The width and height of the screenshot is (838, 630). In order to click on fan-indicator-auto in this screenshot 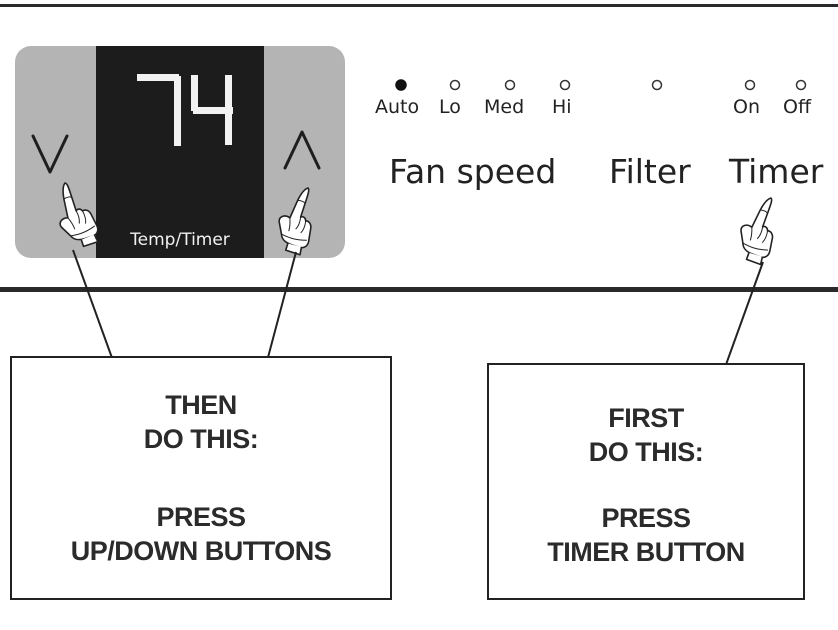, I will do `click(401, 85)`.